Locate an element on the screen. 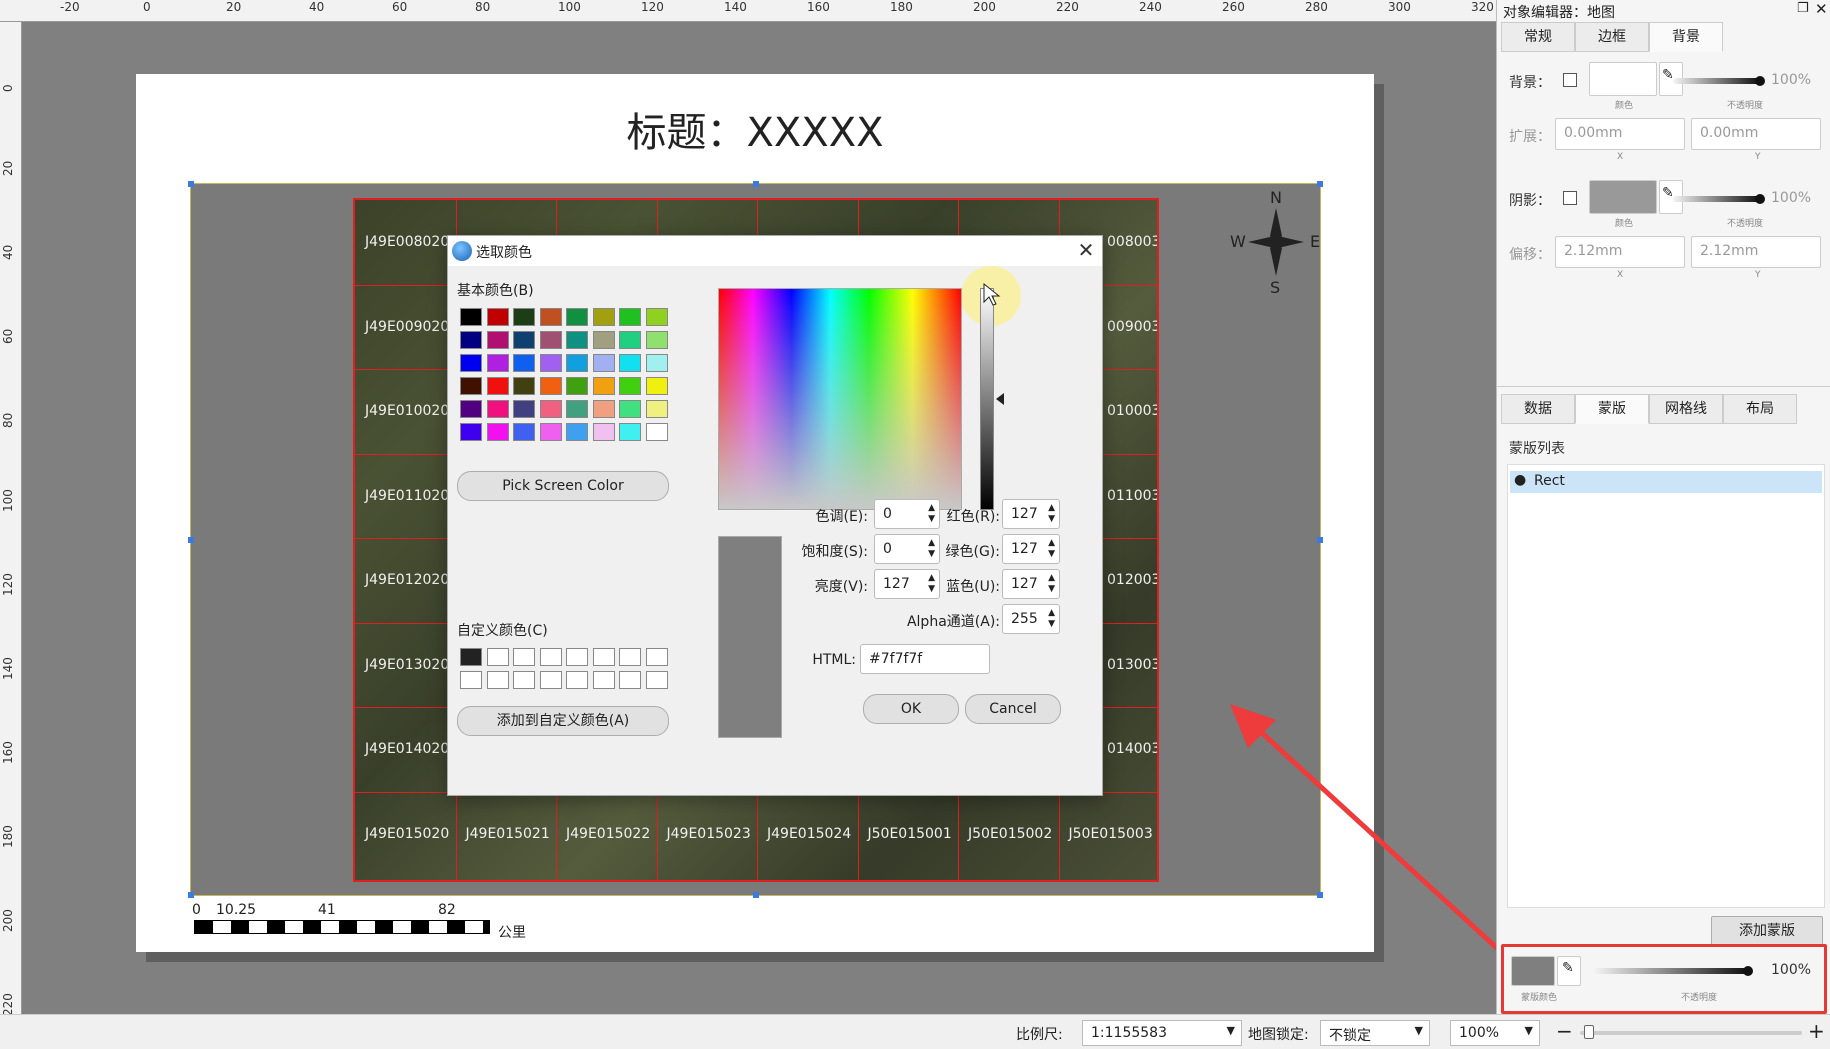 The height and width of the screenshot is (1049, 1830). html-input: #7f7f7f is located at coordinates (925, 659).